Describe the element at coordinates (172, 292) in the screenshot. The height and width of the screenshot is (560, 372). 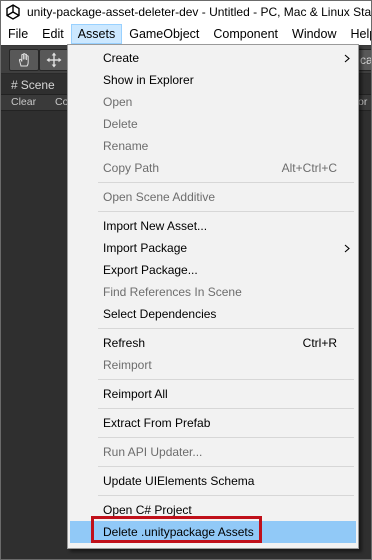
I see `menu-item-find-references-label: Find References In Scene` at that location.